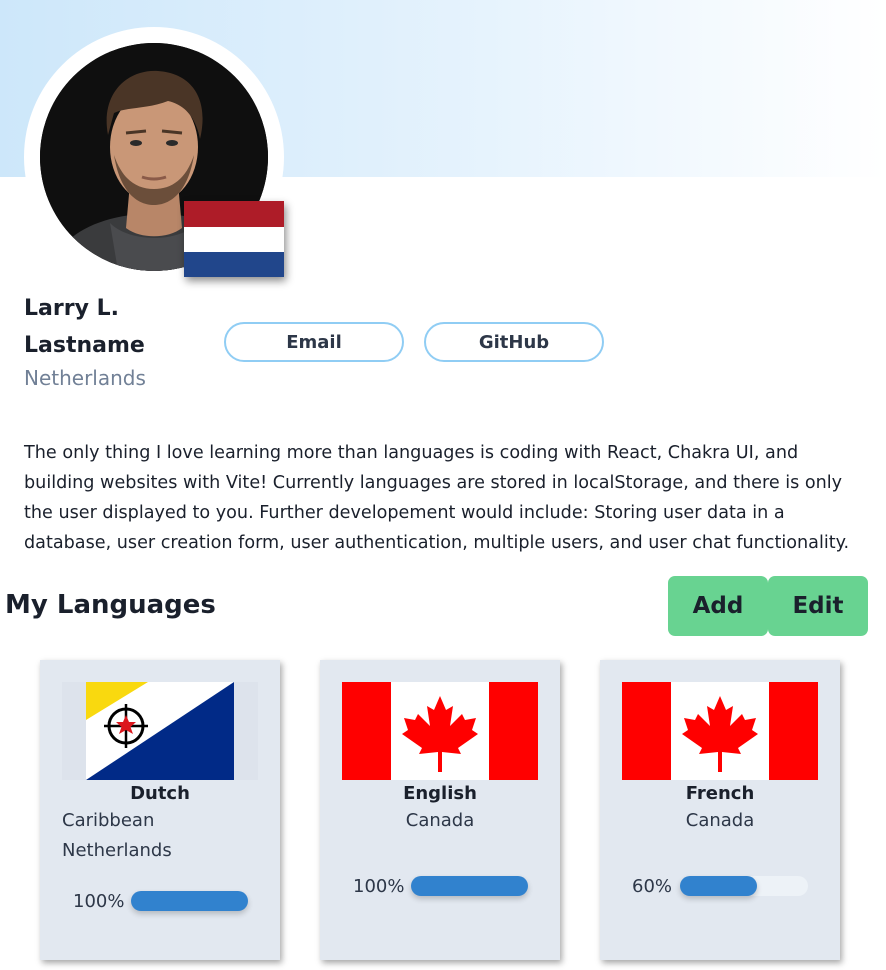 Image resolution: width=886 pixels, height=970 pixels. What do you see at coordinates (440, 793) in the screenshot?
I see `language-name: English` at bounding box center [440, 793].